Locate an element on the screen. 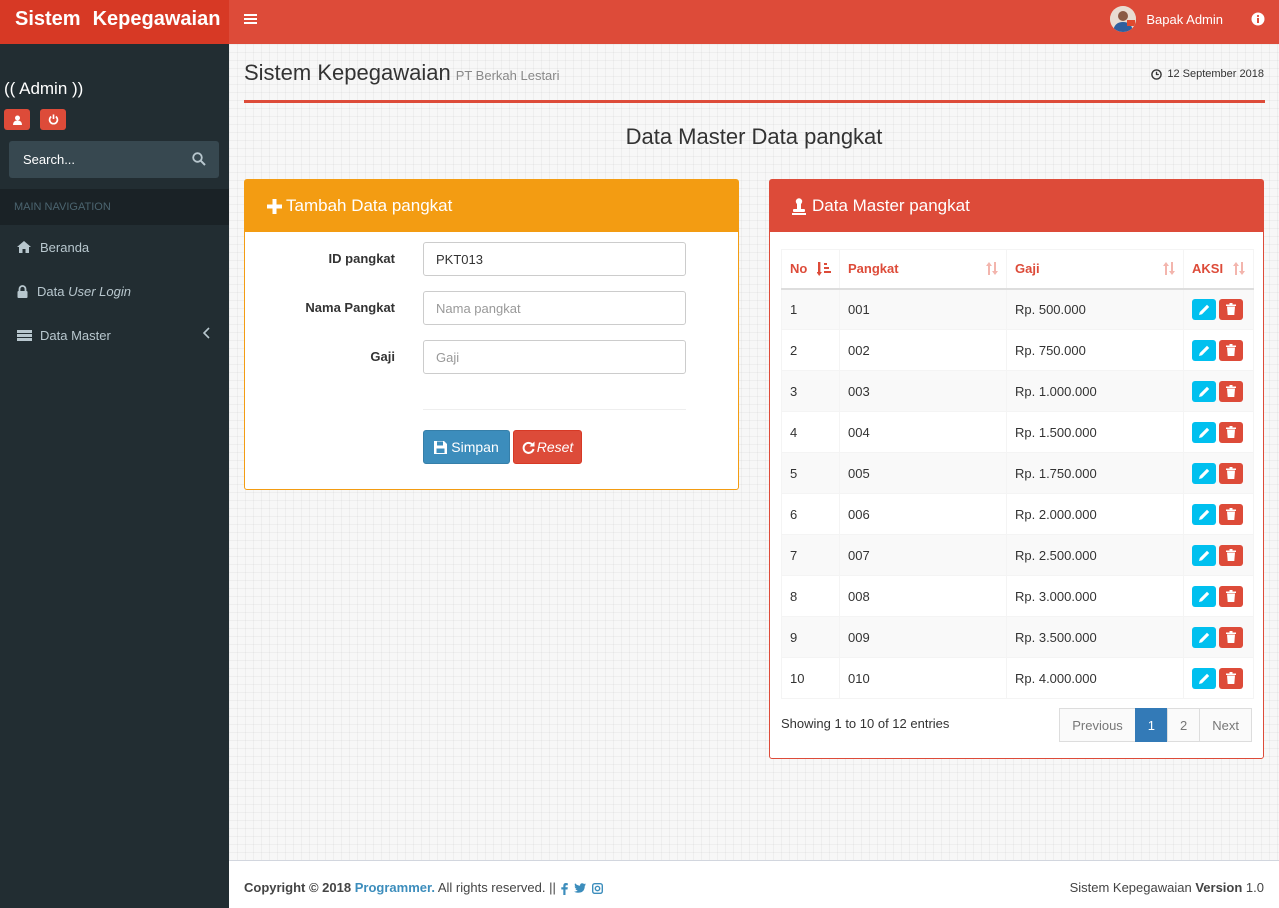  sort-asc-icon is located at coordinates (824, 269).